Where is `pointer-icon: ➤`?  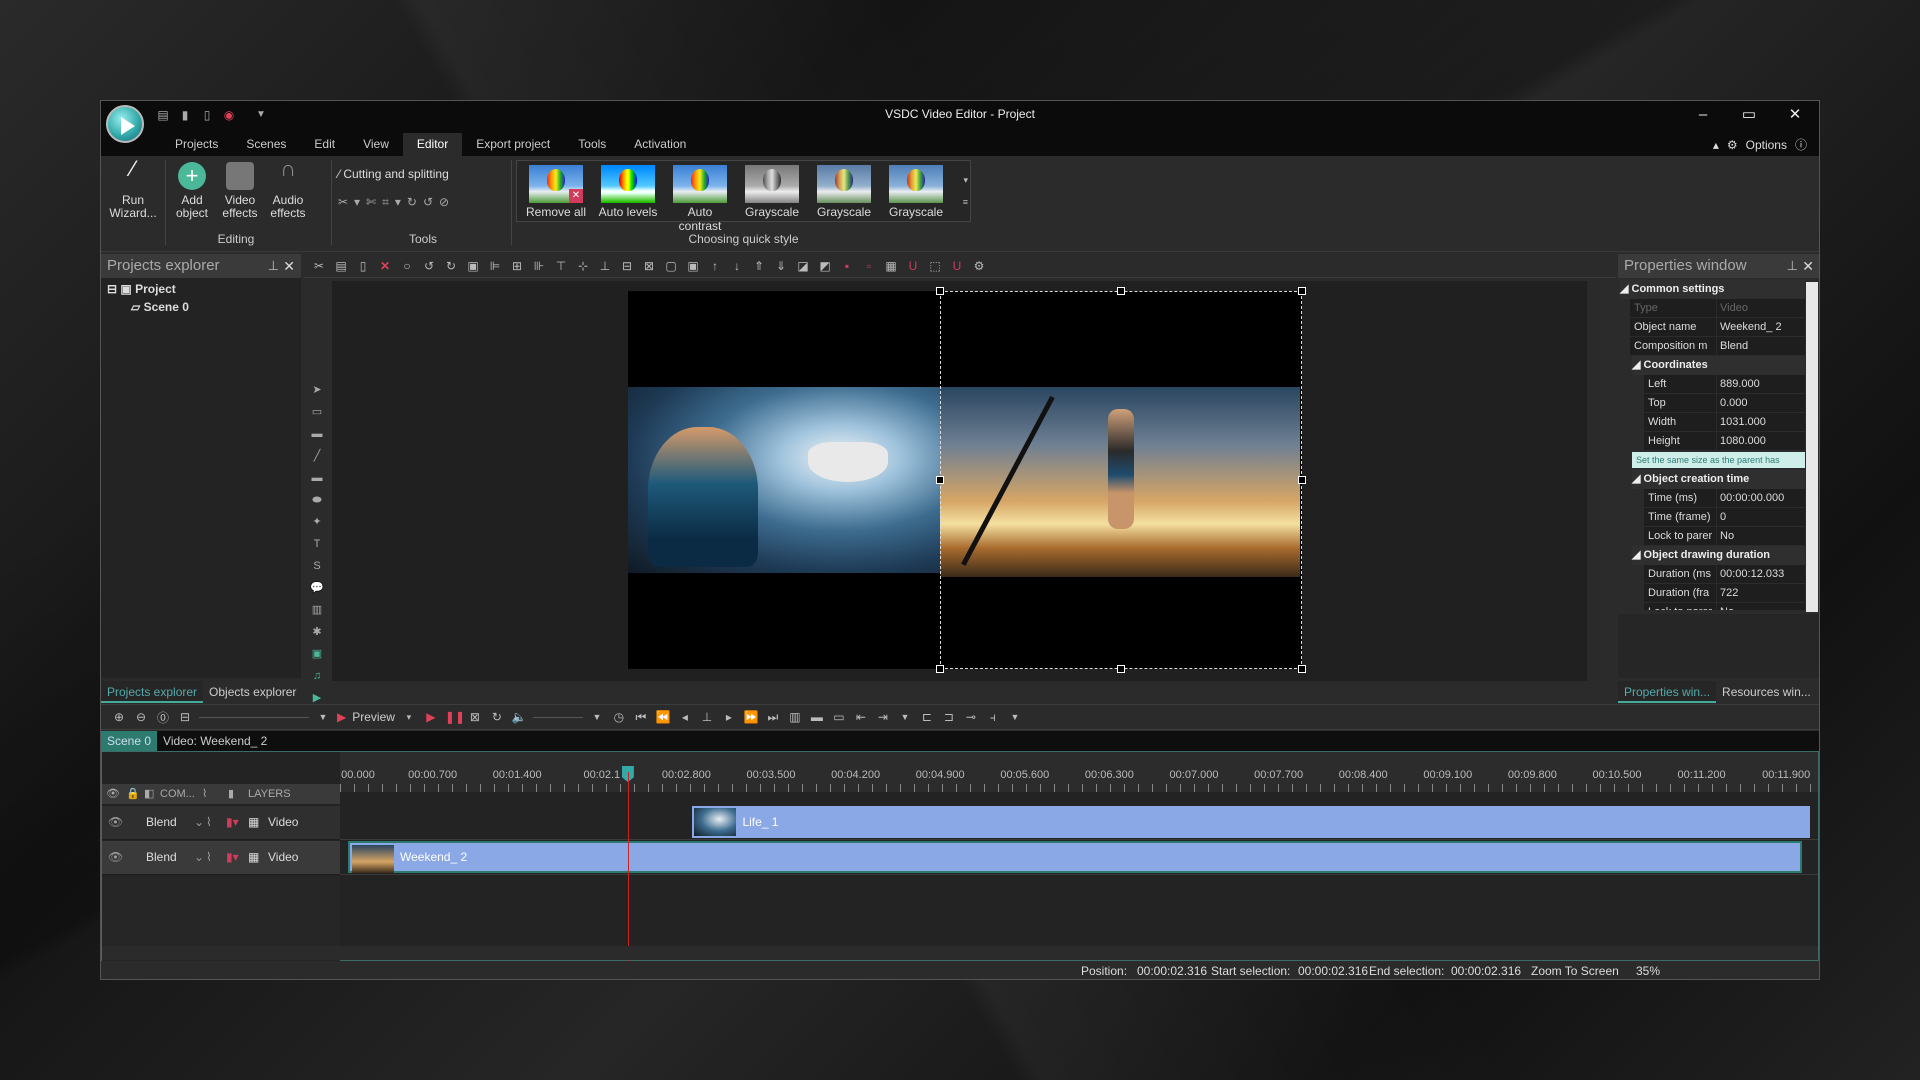 pointer-icon: ➤ is located at coordinates (317, 390).